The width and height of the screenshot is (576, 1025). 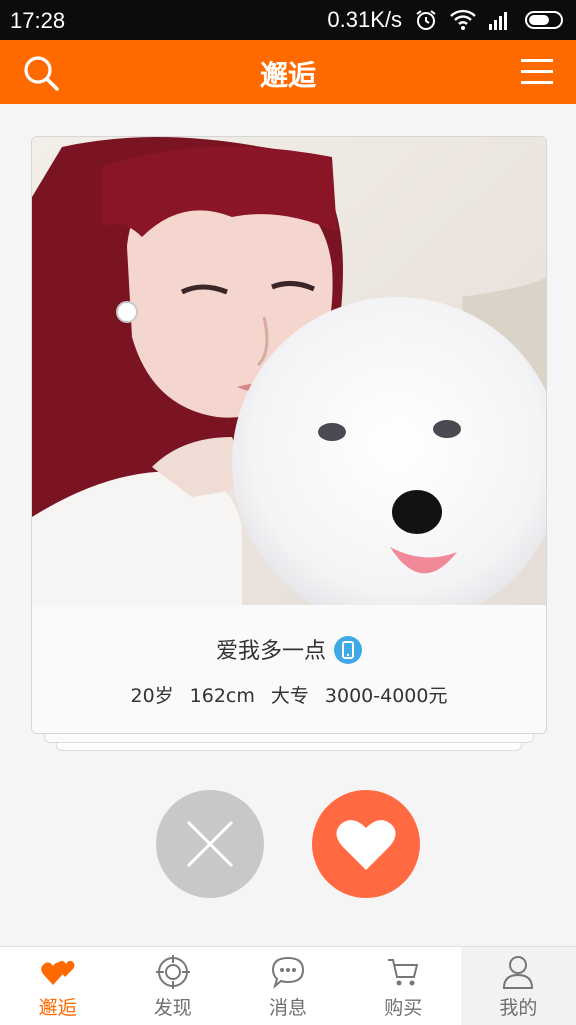 I want to click on network-speed: 0.31K/s, so click(x=364, y=19).